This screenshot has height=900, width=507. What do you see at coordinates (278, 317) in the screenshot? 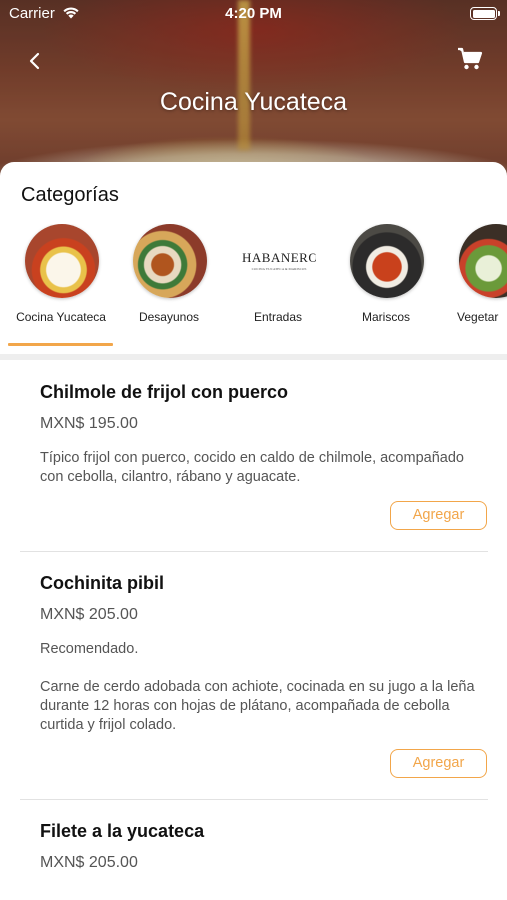
I see `category-label: Entradas` at bounding box center [278, 317].